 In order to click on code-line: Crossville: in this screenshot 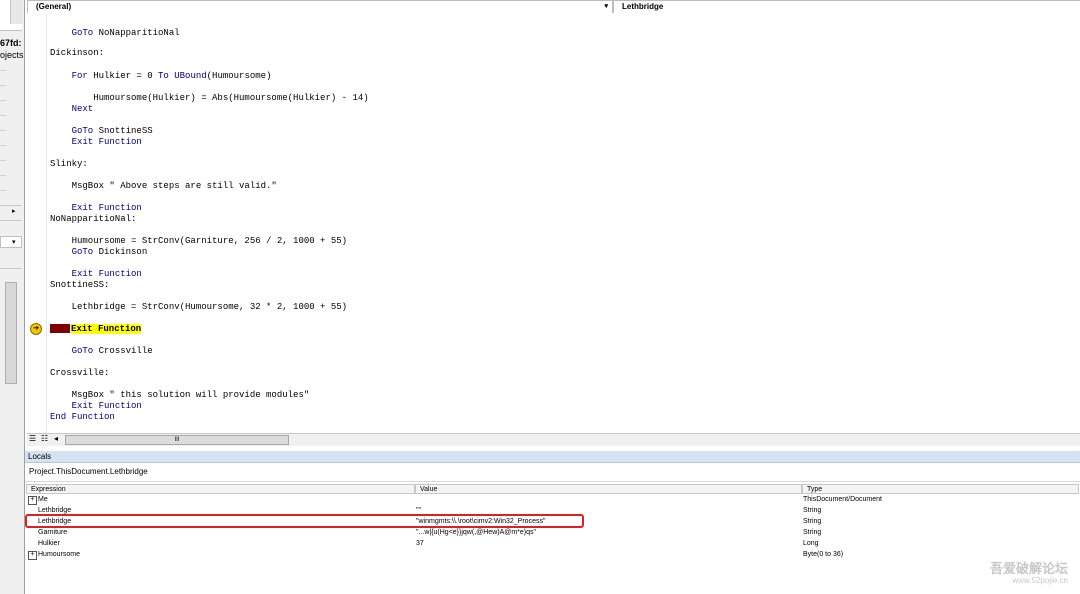, I will do `click(79, 373)`.